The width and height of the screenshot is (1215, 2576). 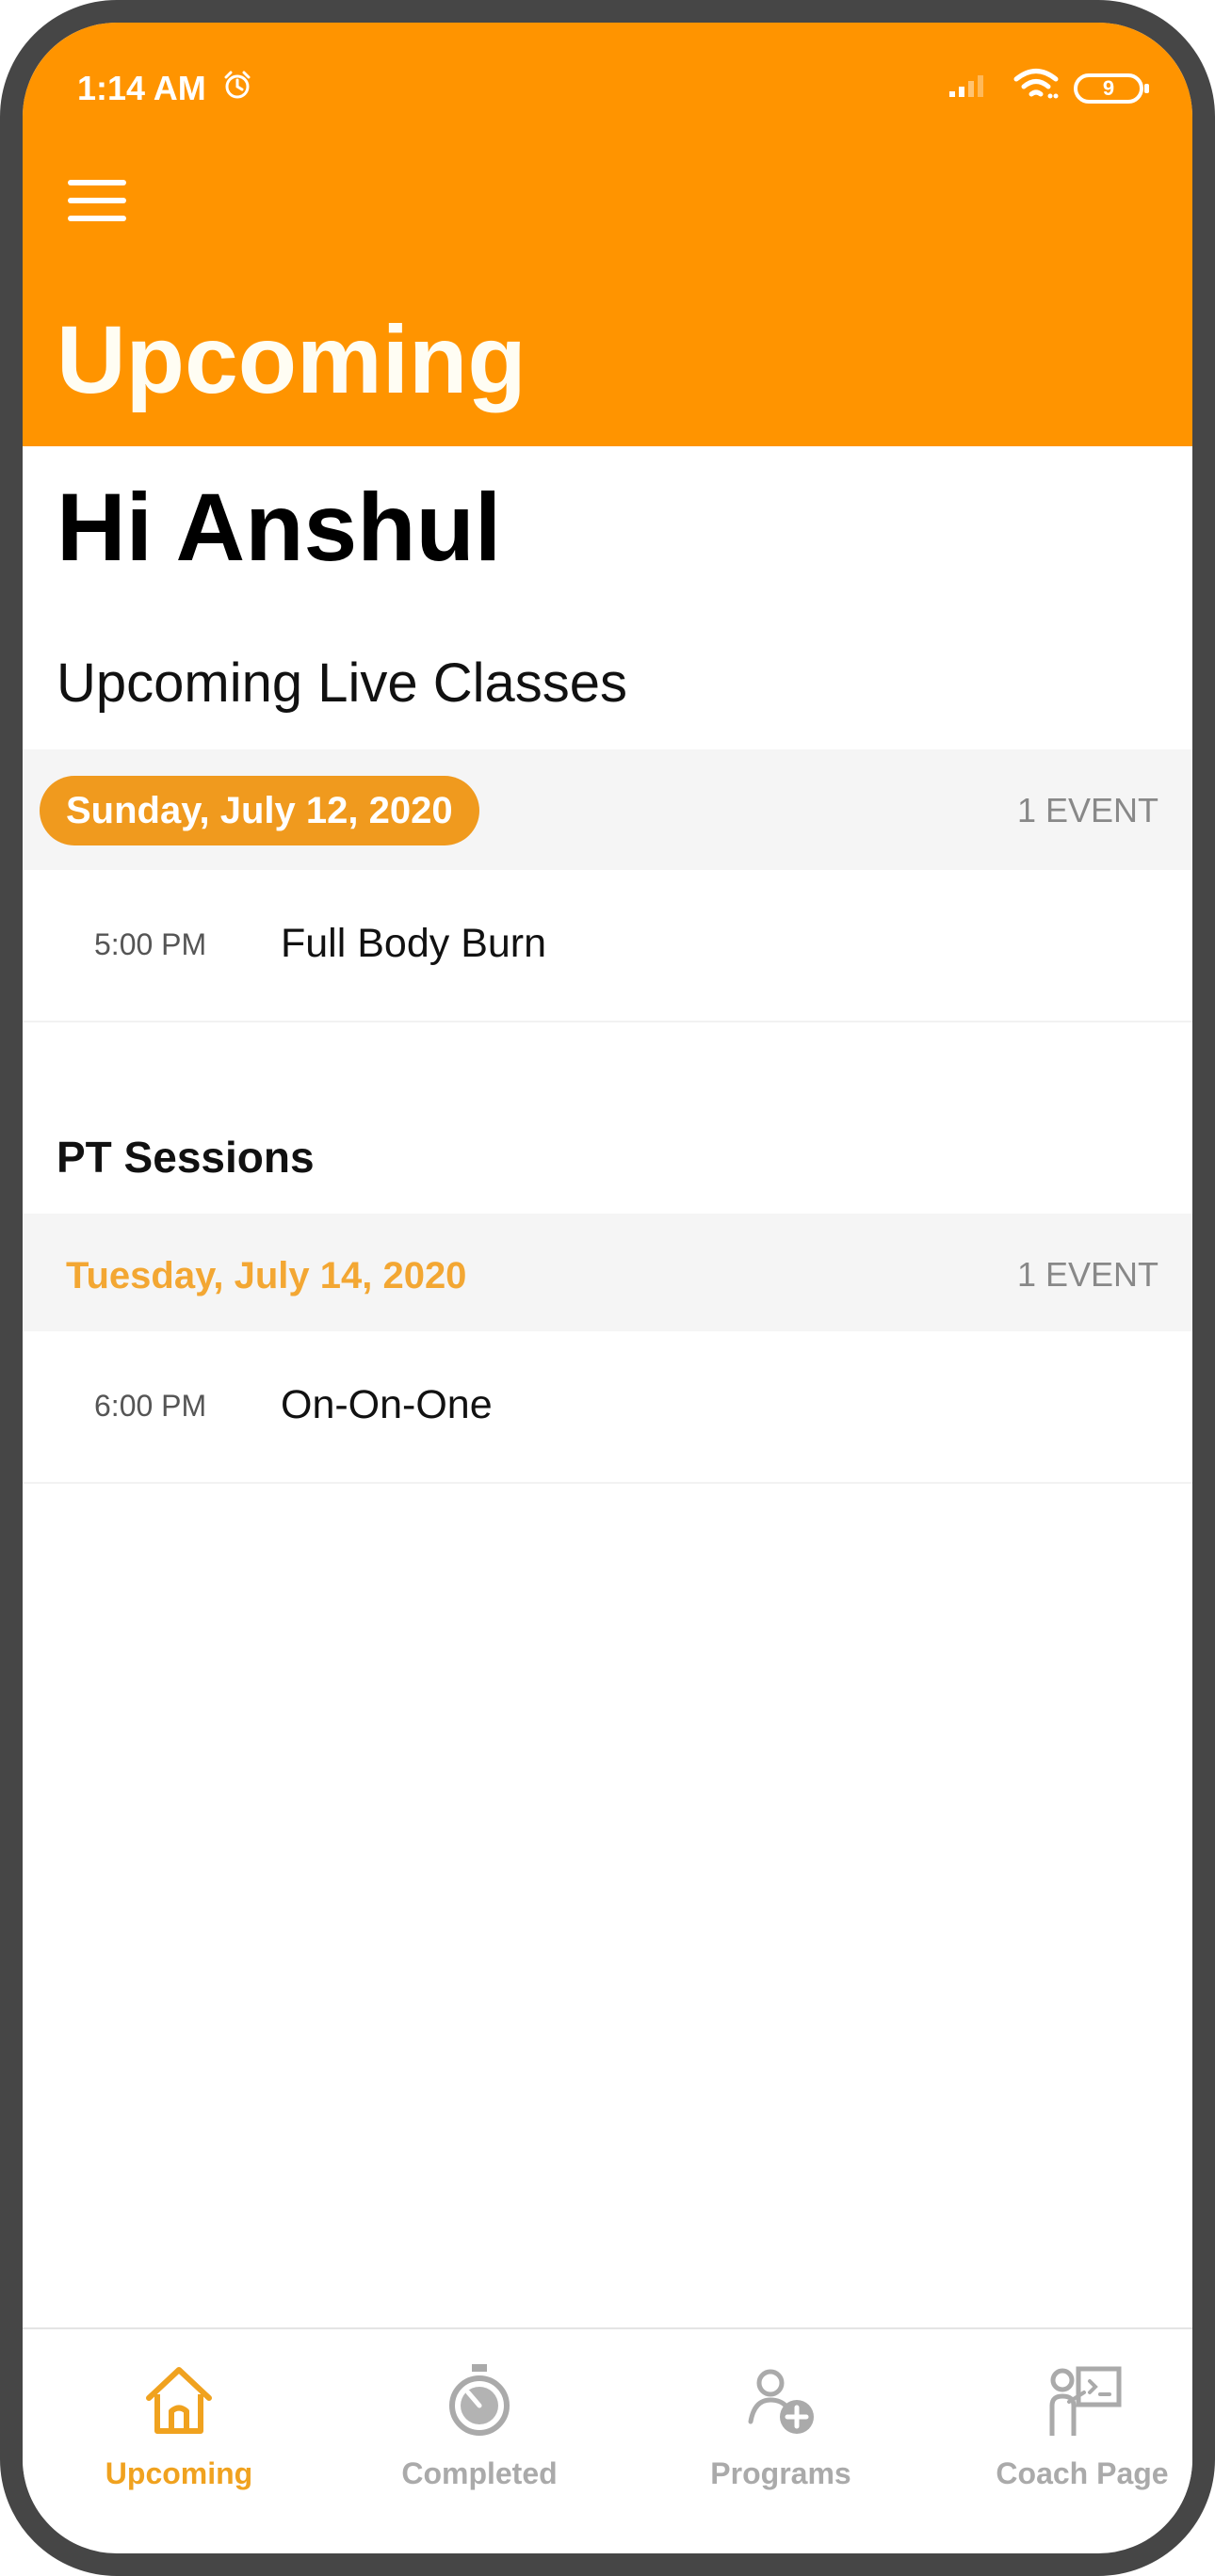 What do you see at coordinates (1082, 2400) in the screenshot?
I see `coach-board-icon` at bounding box center [1082, 2400].